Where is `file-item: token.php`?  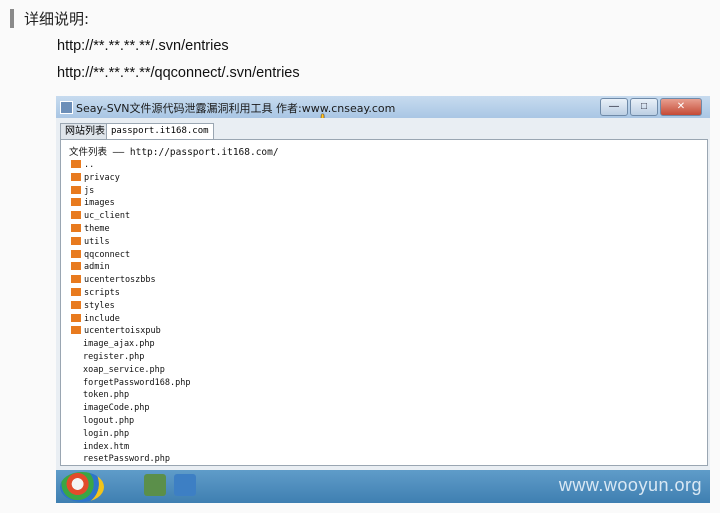
file-item: token.php is located at coordinates (100, 395).